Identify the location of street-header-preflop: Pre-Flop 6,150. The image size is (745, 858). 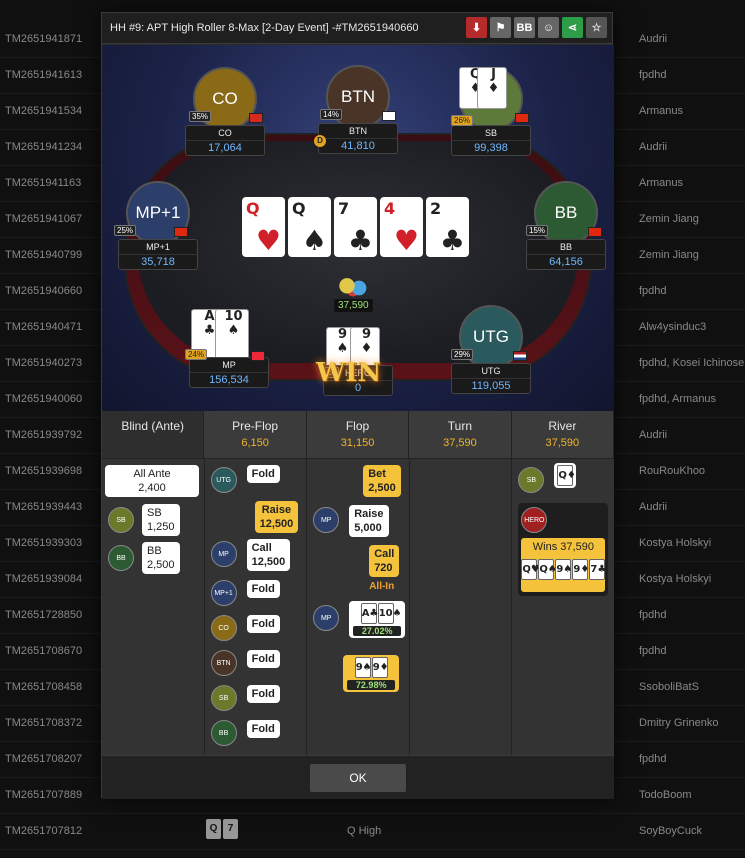
(255, 434).